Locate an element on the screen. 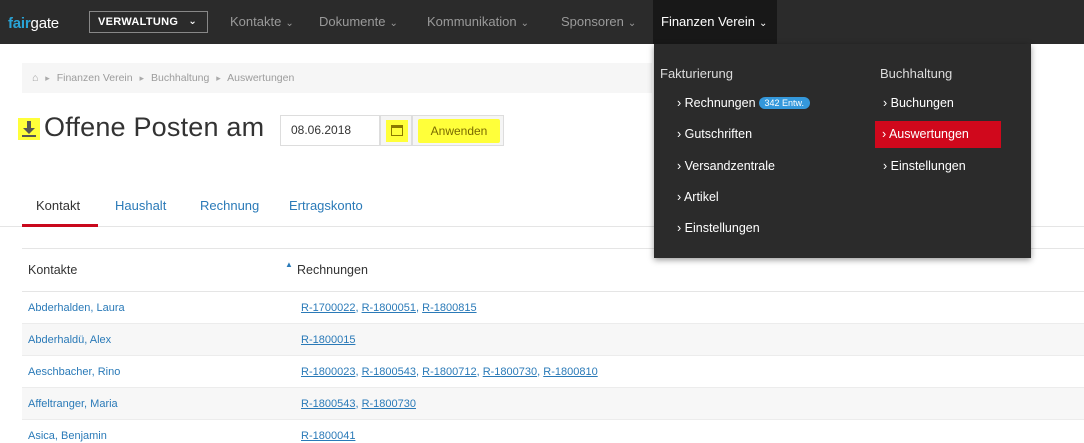 This screenshot has height=443, width=1084. invoice-link: R-1800015 is located at coordinates (328, 340).